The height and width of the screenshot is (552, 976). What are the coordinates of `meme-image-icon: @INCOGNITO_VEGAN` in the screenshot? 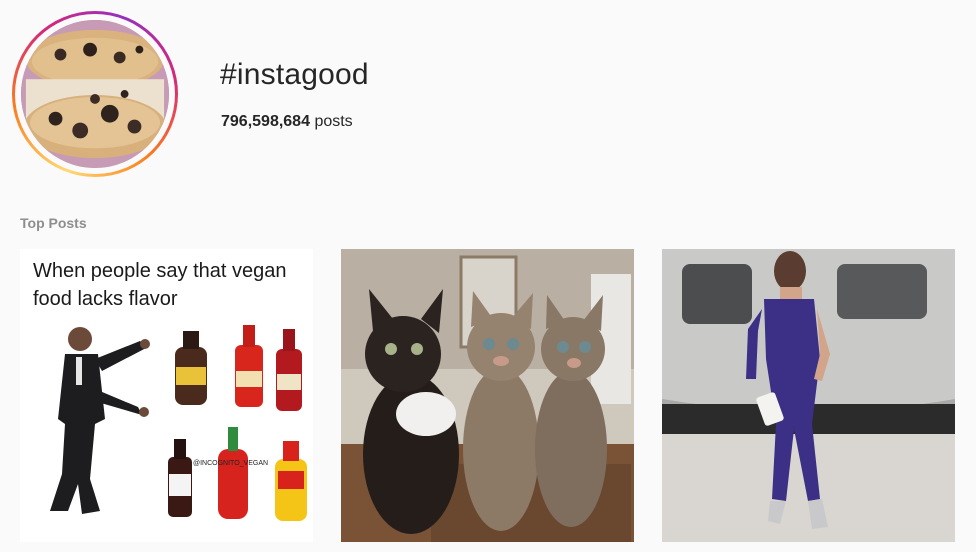 It's located at (178, 423).